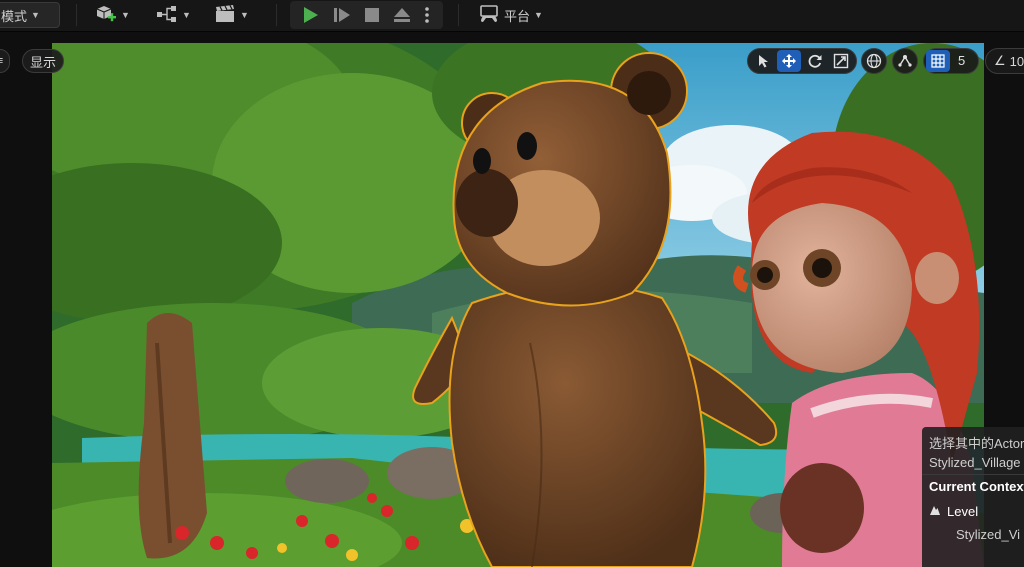 This screenshot has height=567, width=1024. Describe the element at coordinates (489, 15) in the screenshot. I see `platform-icon` at that location.